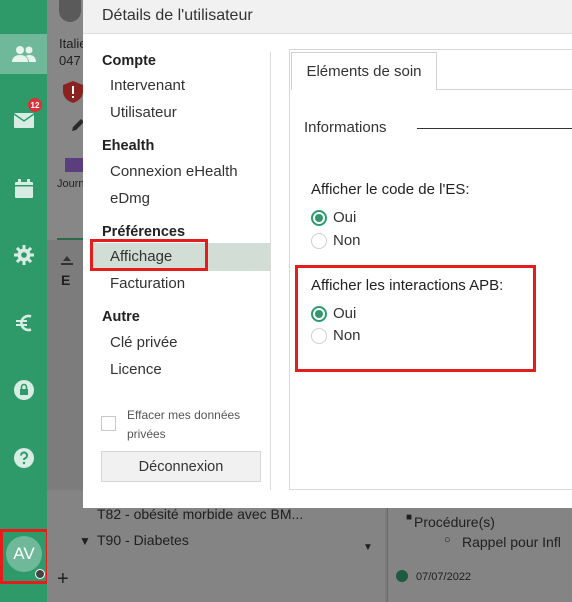 The height and width of the screenshot is (602, 572). What do you see at coordinates (63, 579) in the screenshot?
I see `add-button: +` at bounding box center [63, 579].